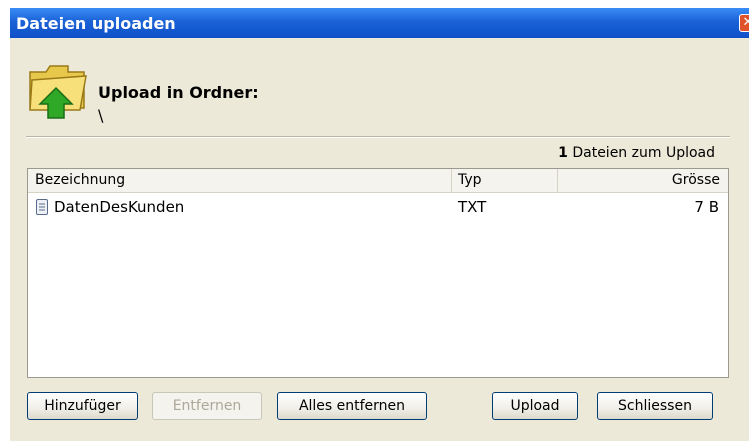 The height and width of the screenshot is (441, 749). What do you see at coordinates (178, 92) in the screenshot?
I see `upload-folder-label: Upload in Ordner:` at bounding box center [178, 92].